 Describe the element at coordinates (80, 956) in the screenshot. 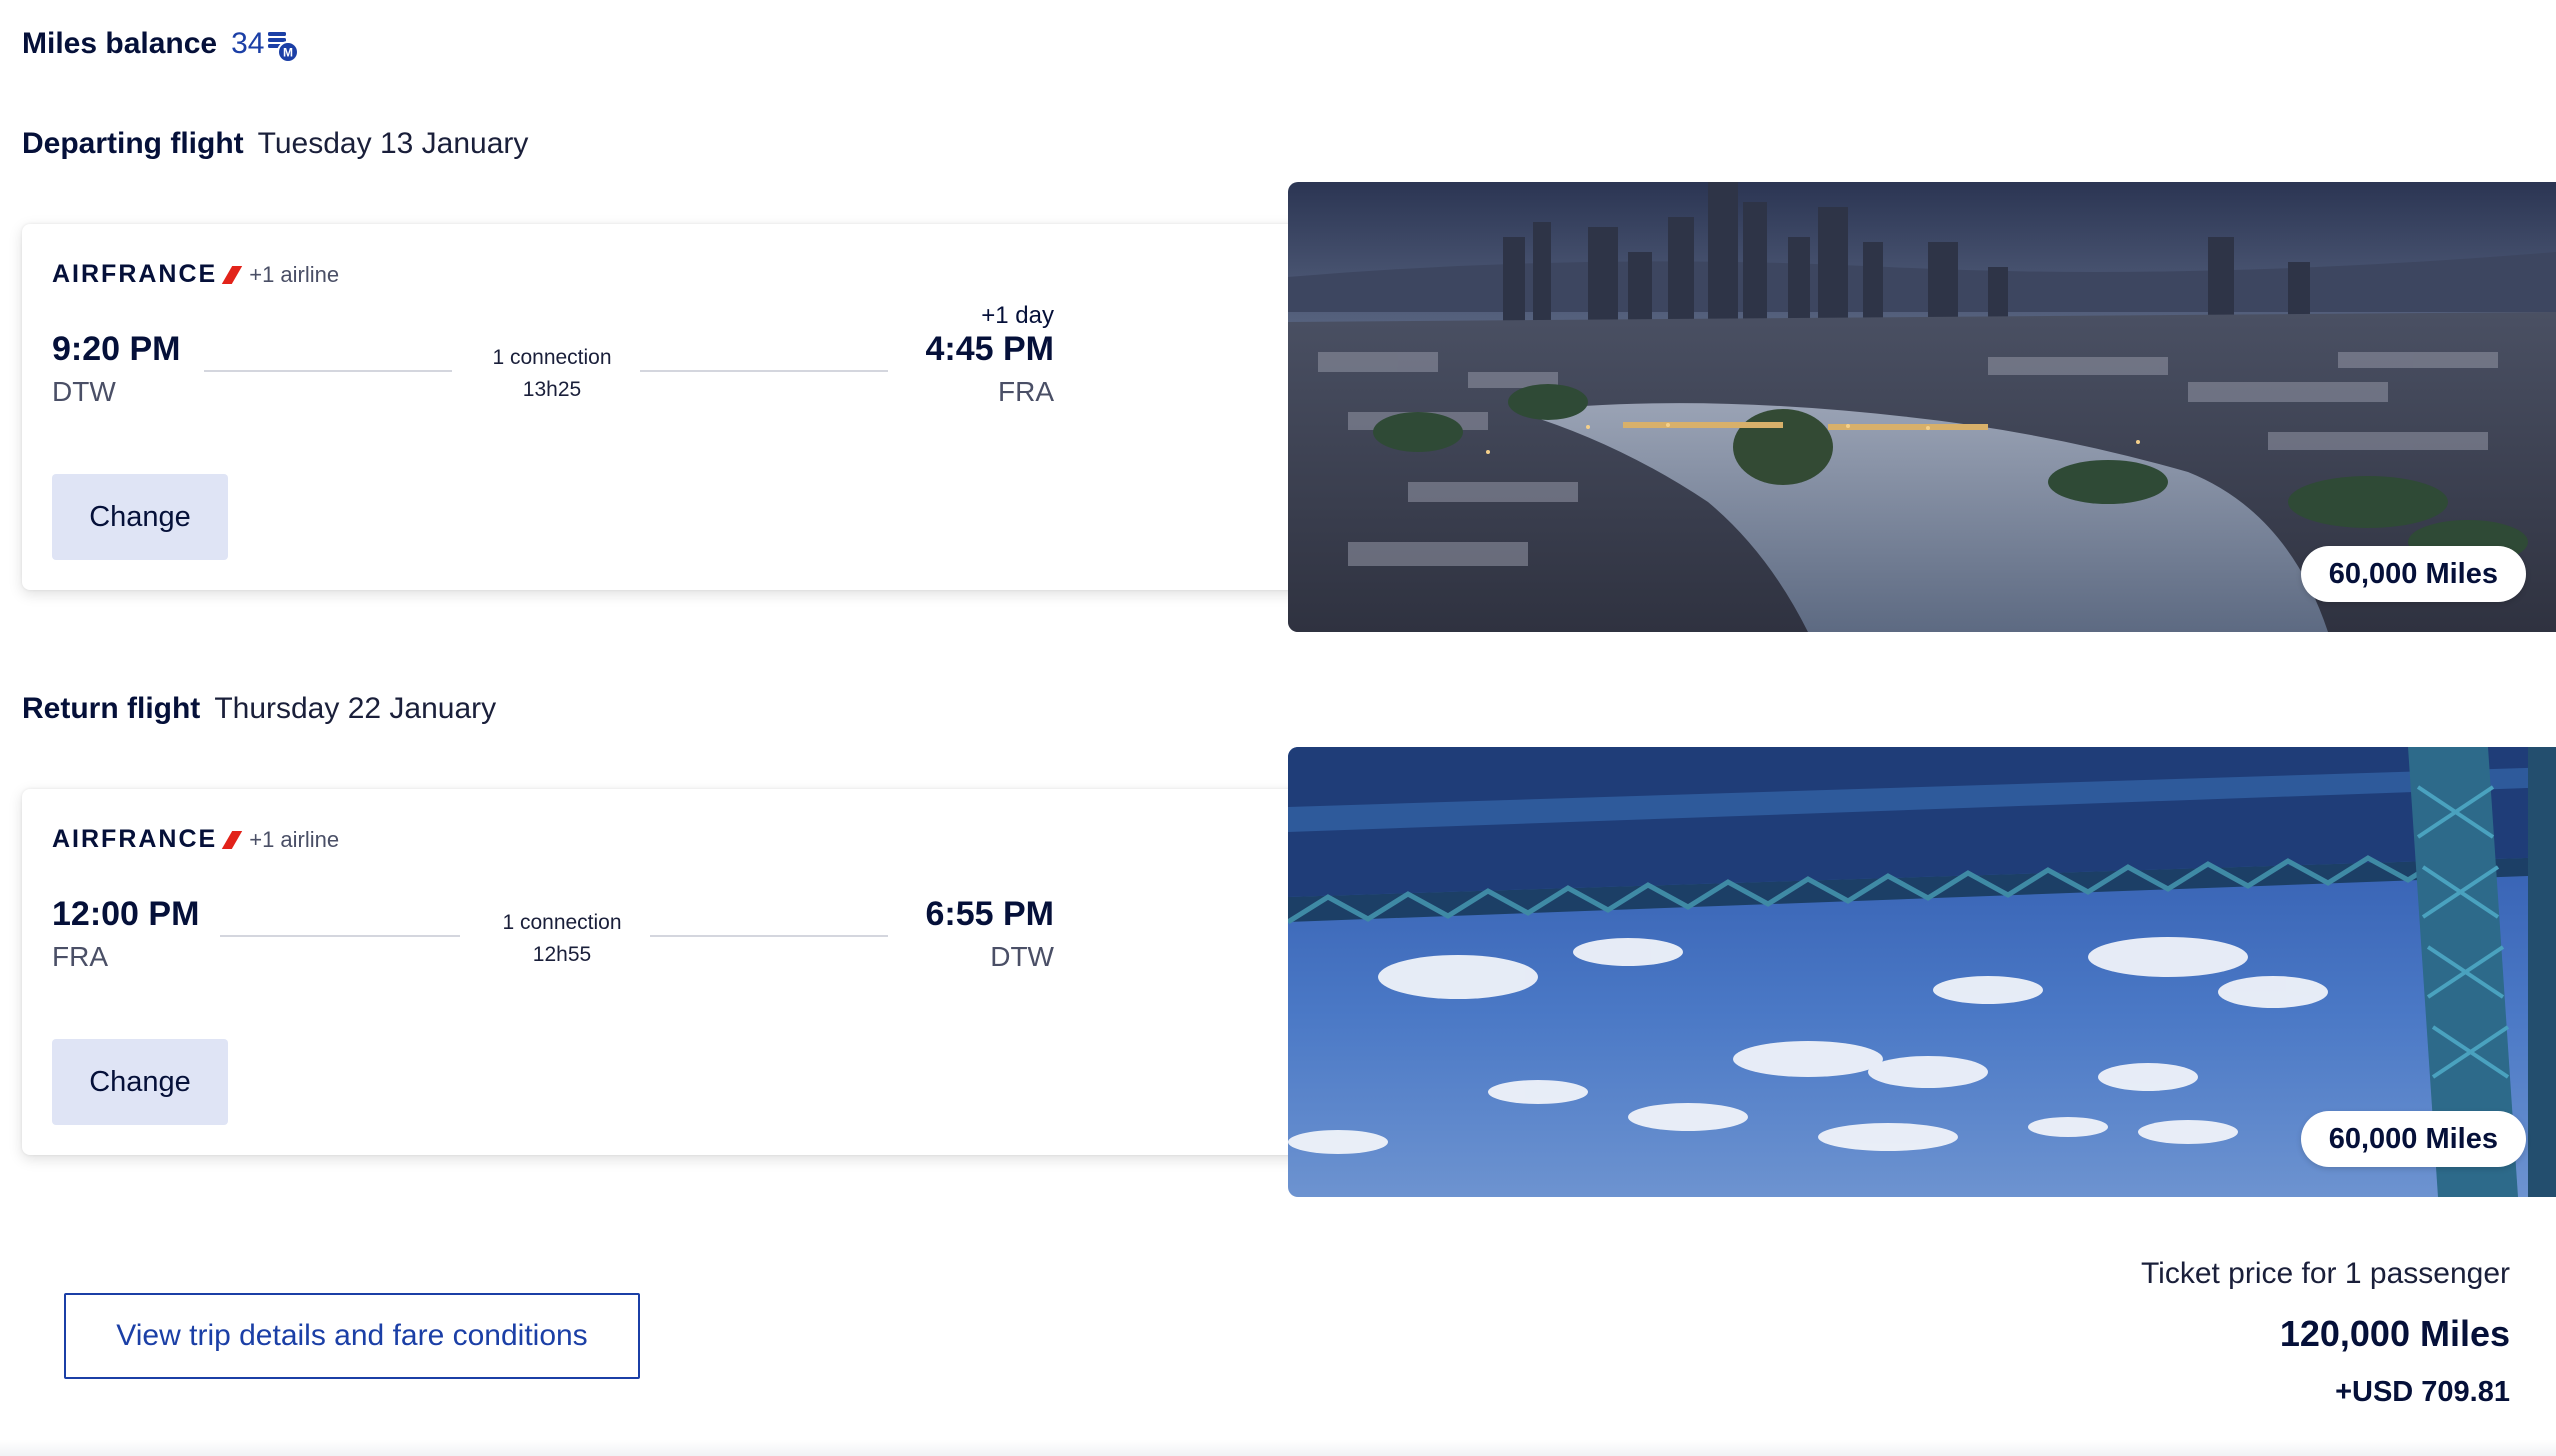

I see `departure-airport: FRA` at that location.